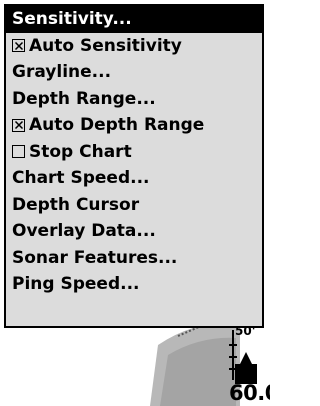 The width and height of the screenshot is (320, 406). I want to click on bottom-marker-tip, so click(246, 358).